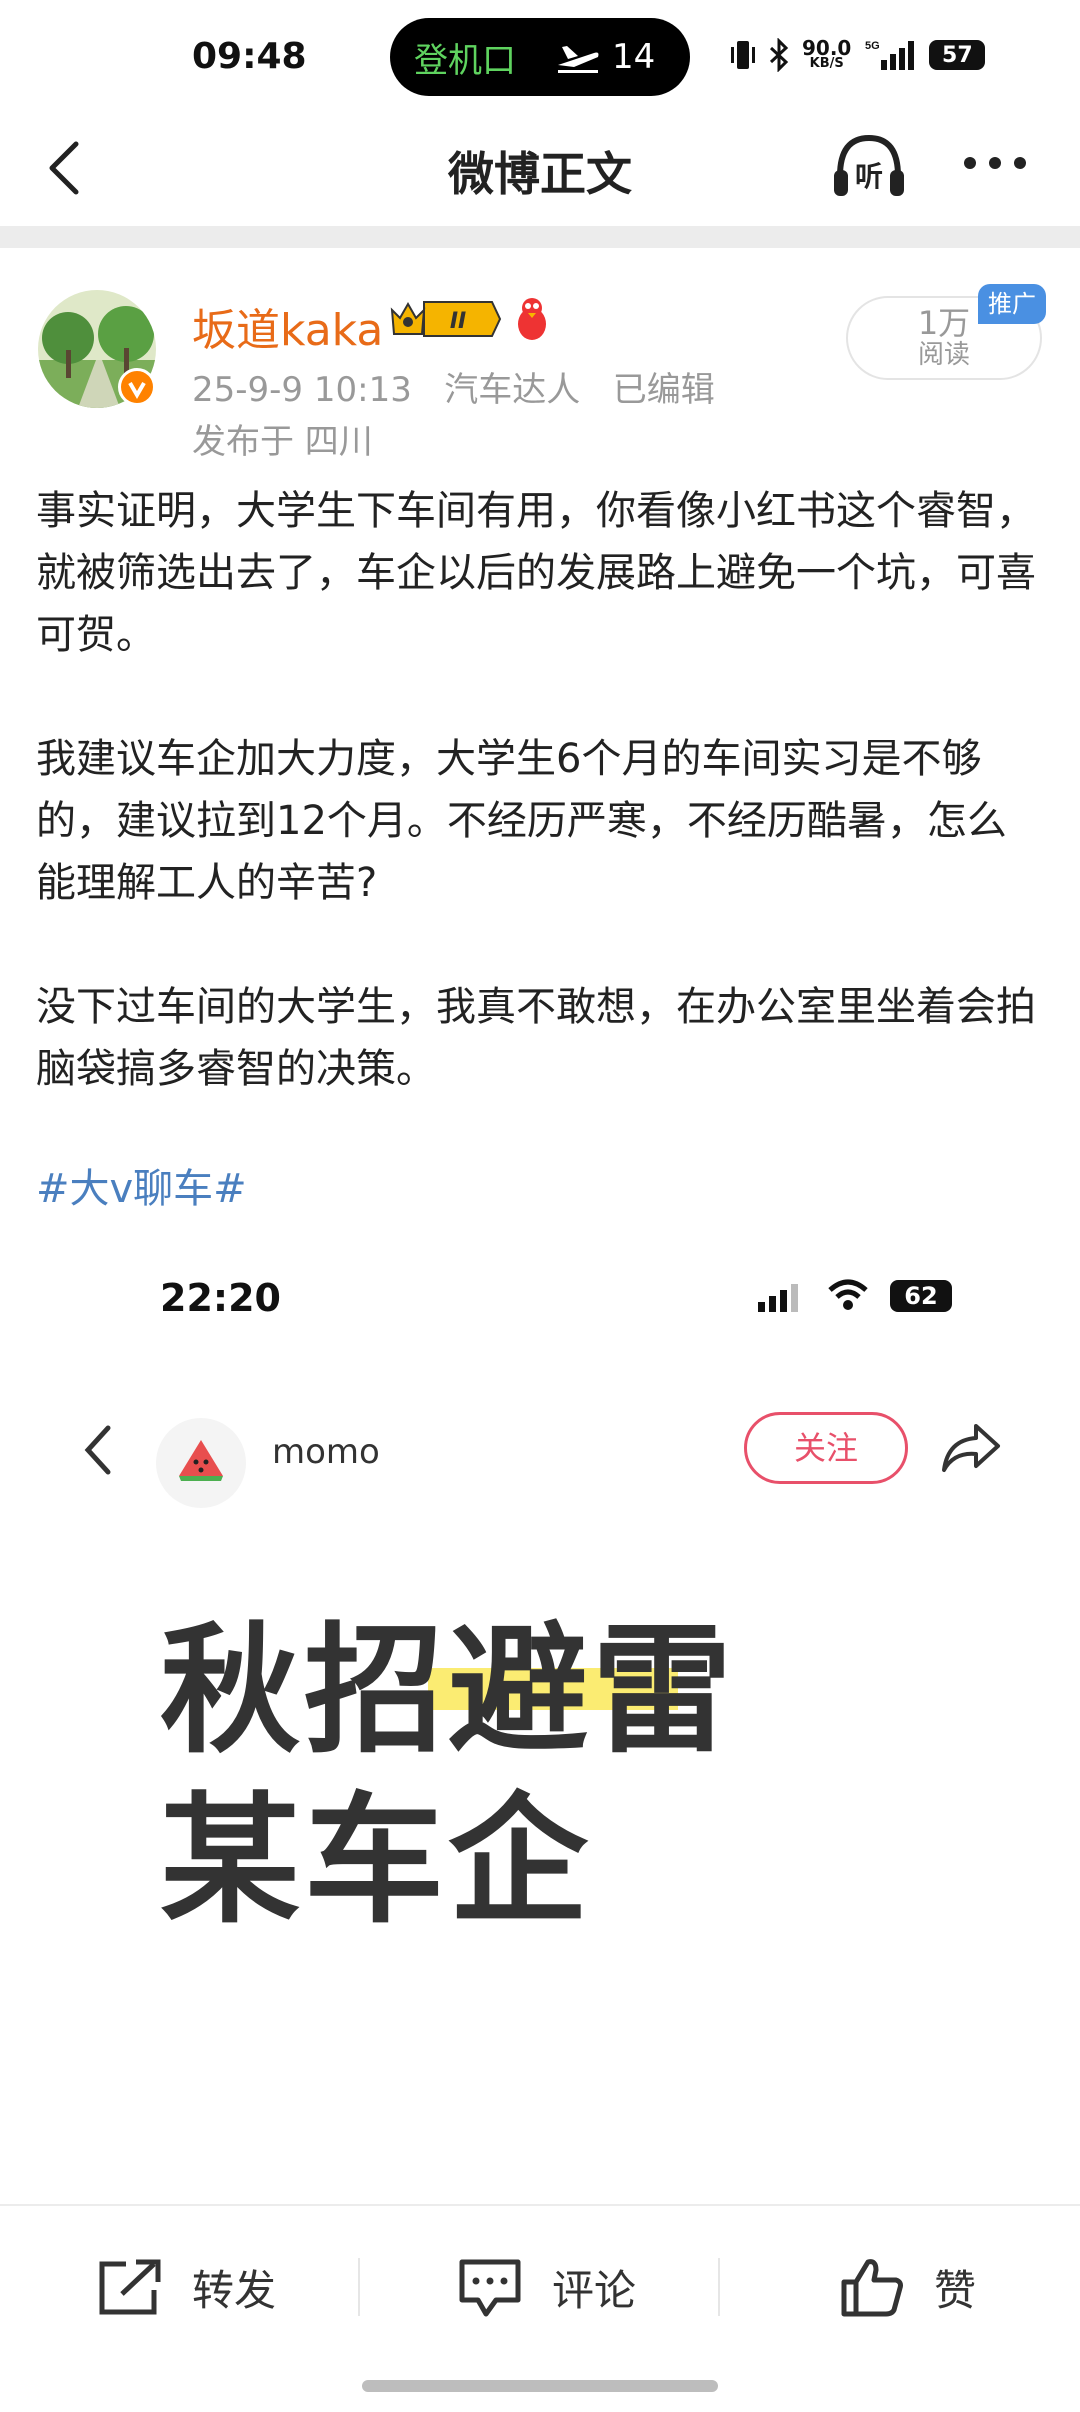  I want to click on bottom-action-bar: 转发 评论 赞, so click(540, 2308).